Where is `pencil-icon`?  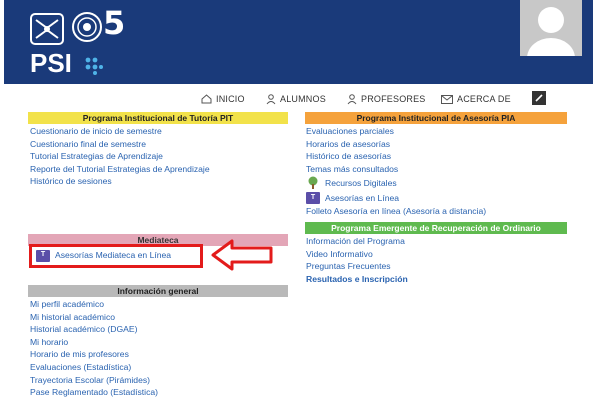 pencil-icon is located at coordinates (539, 98).